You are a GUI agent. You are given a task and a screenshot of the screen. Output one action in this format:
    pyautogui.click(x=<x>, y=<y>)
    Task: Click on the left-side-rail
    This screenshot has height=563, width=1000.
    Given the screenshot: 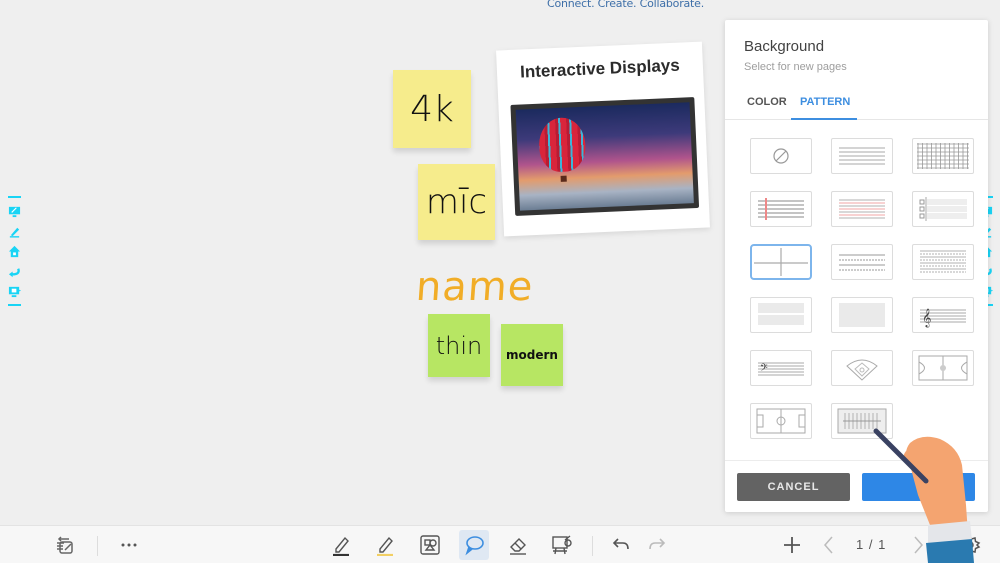 What is the action you would take?
    pyautogui.click(x=14, y=251)
    